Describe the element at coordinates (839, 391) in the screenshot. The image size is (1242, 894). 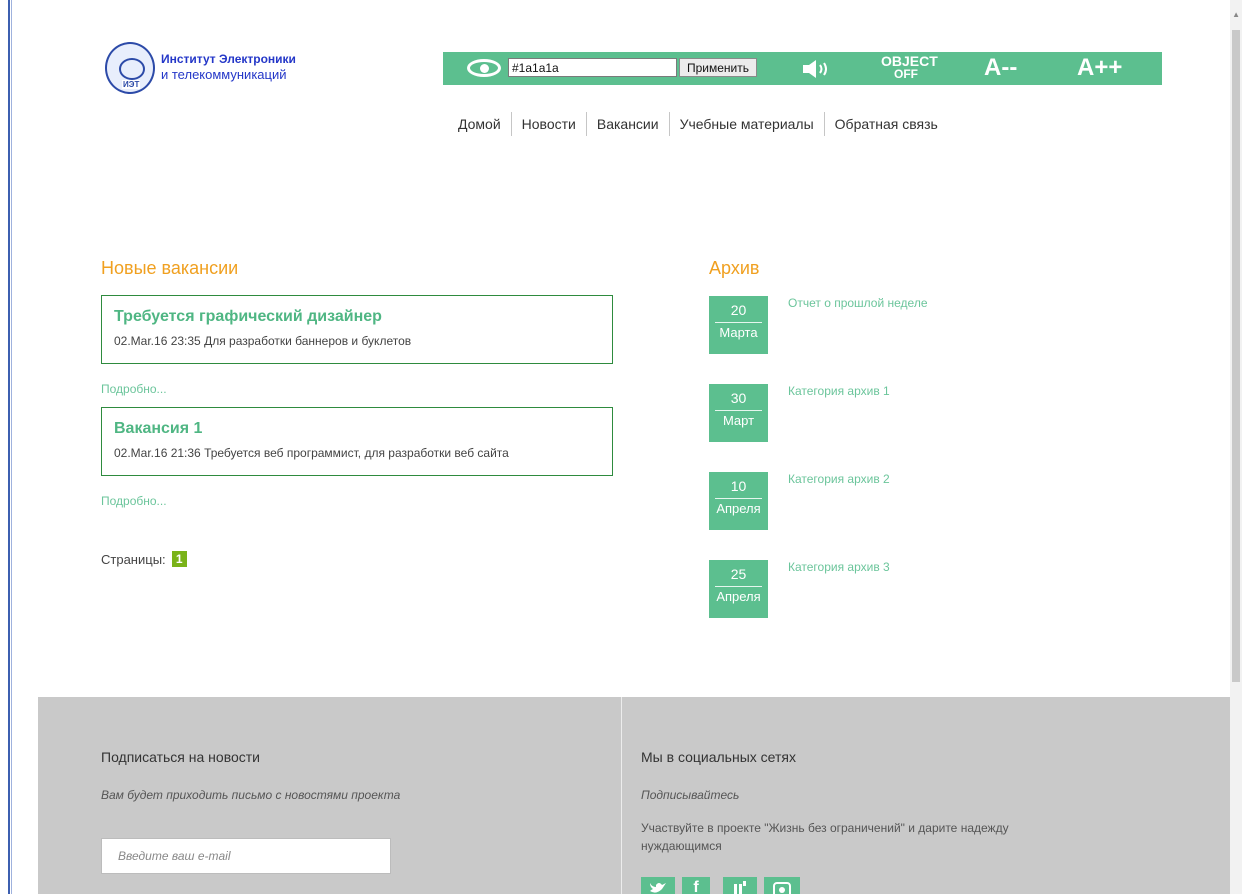
I see `archive-link: Категория архив 1` at that location.